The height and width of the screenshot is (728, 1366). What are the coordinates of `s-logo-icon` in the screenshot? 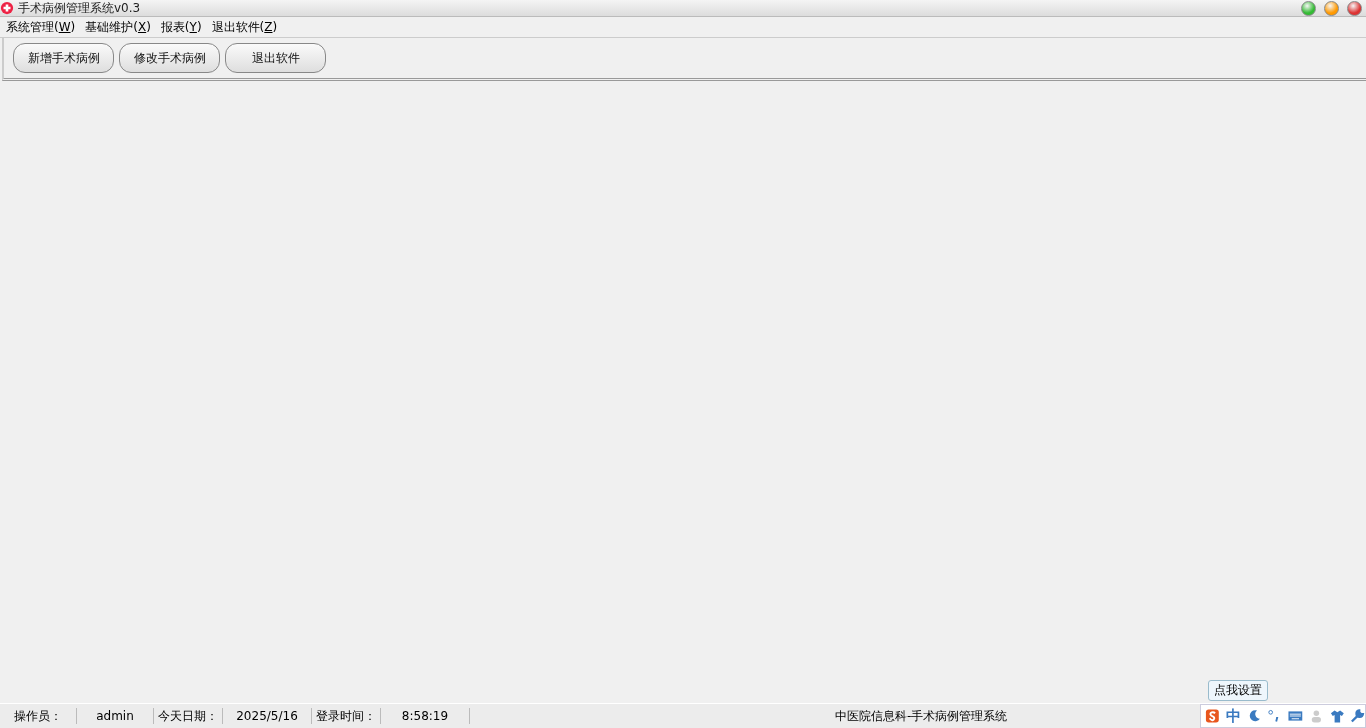 It's located at (1212, 716).